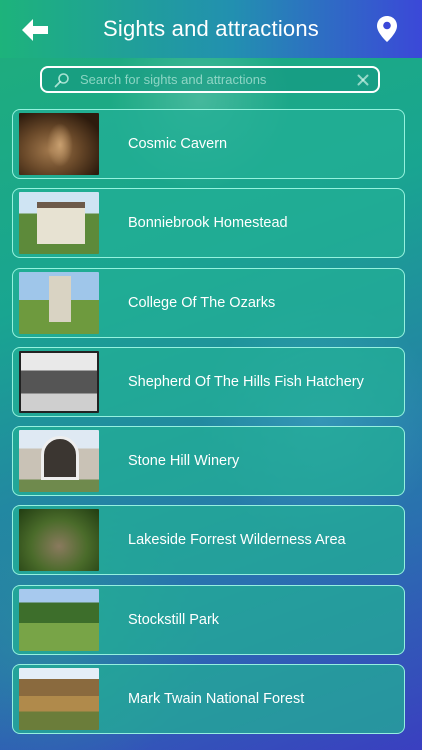 The width and height of the screenshot is (422, 750). I want to click on list-item: Bonniebrook Homestead, so click(208, 223).